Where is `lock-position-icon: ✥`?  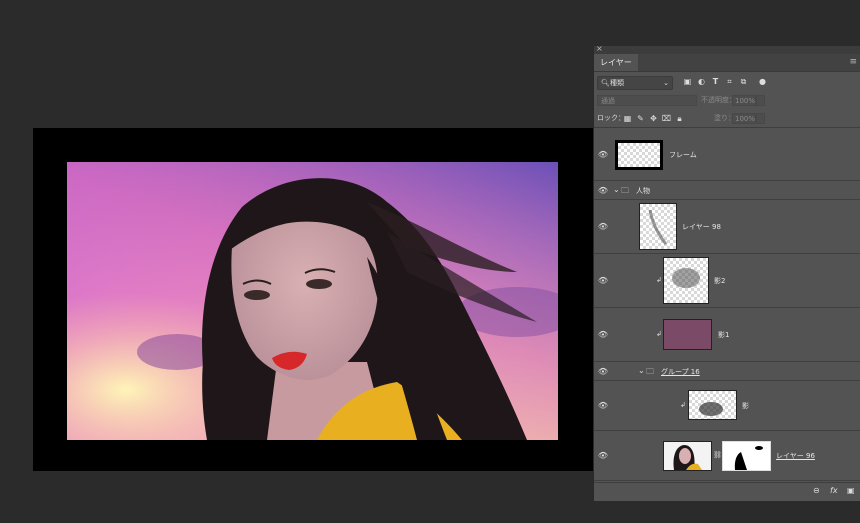
lock-position-icon: ✥ is located at coordinates (653, 118).